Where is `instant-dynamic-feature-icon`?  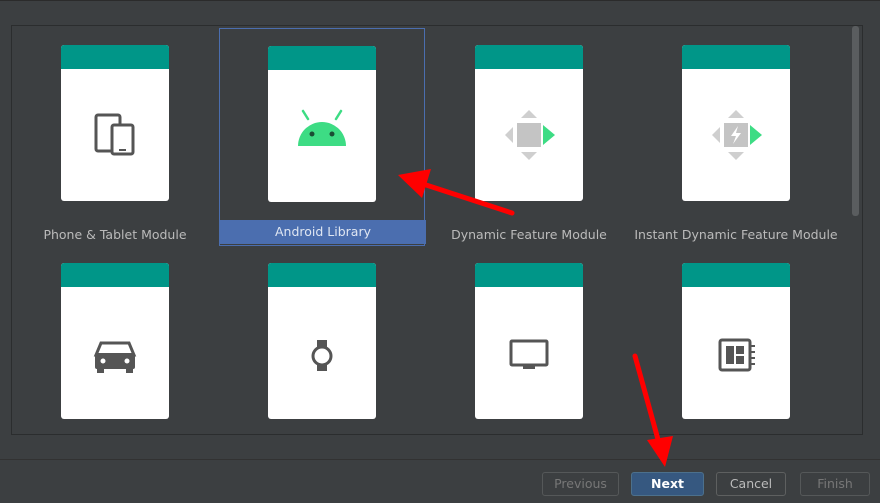
instant-dynamic-feature-icon is located at coordinates (737, 135).